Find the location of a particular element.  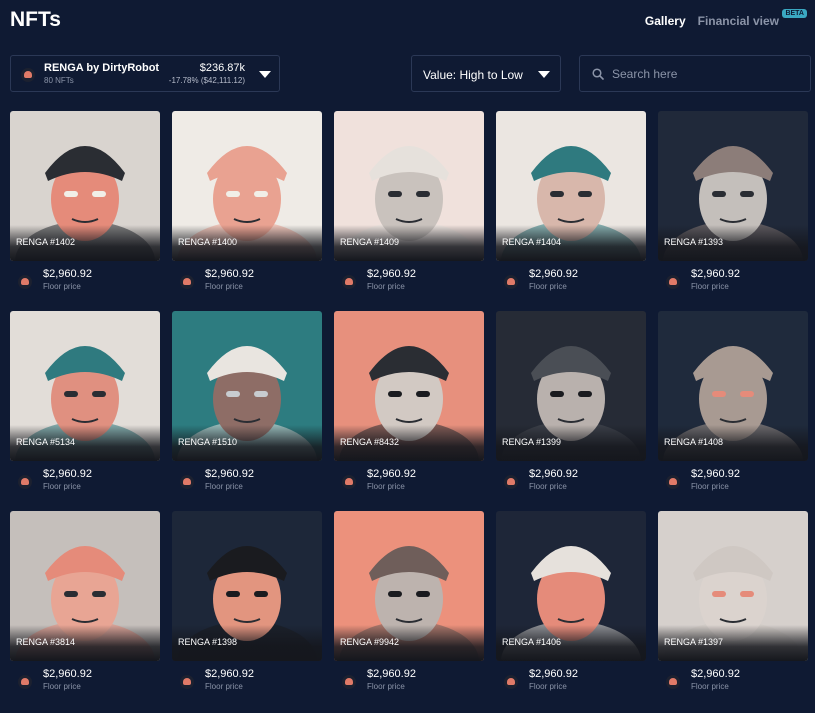

nft-name: RENGA #1510 is located at coordinates (208, 442).